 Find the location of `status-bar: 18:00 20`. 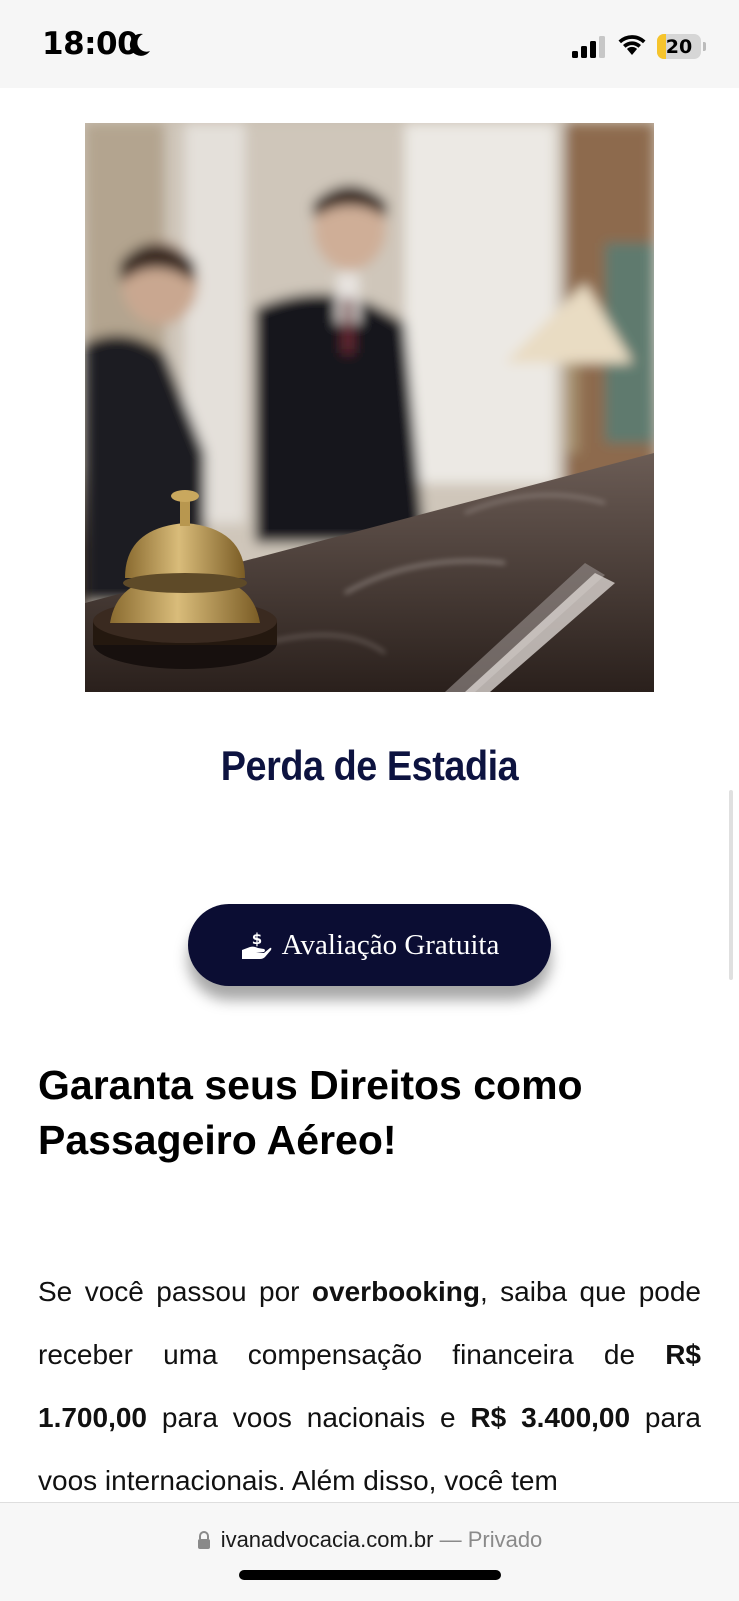

status-bar: 18:00 20 is located at coordinates (369, 44).